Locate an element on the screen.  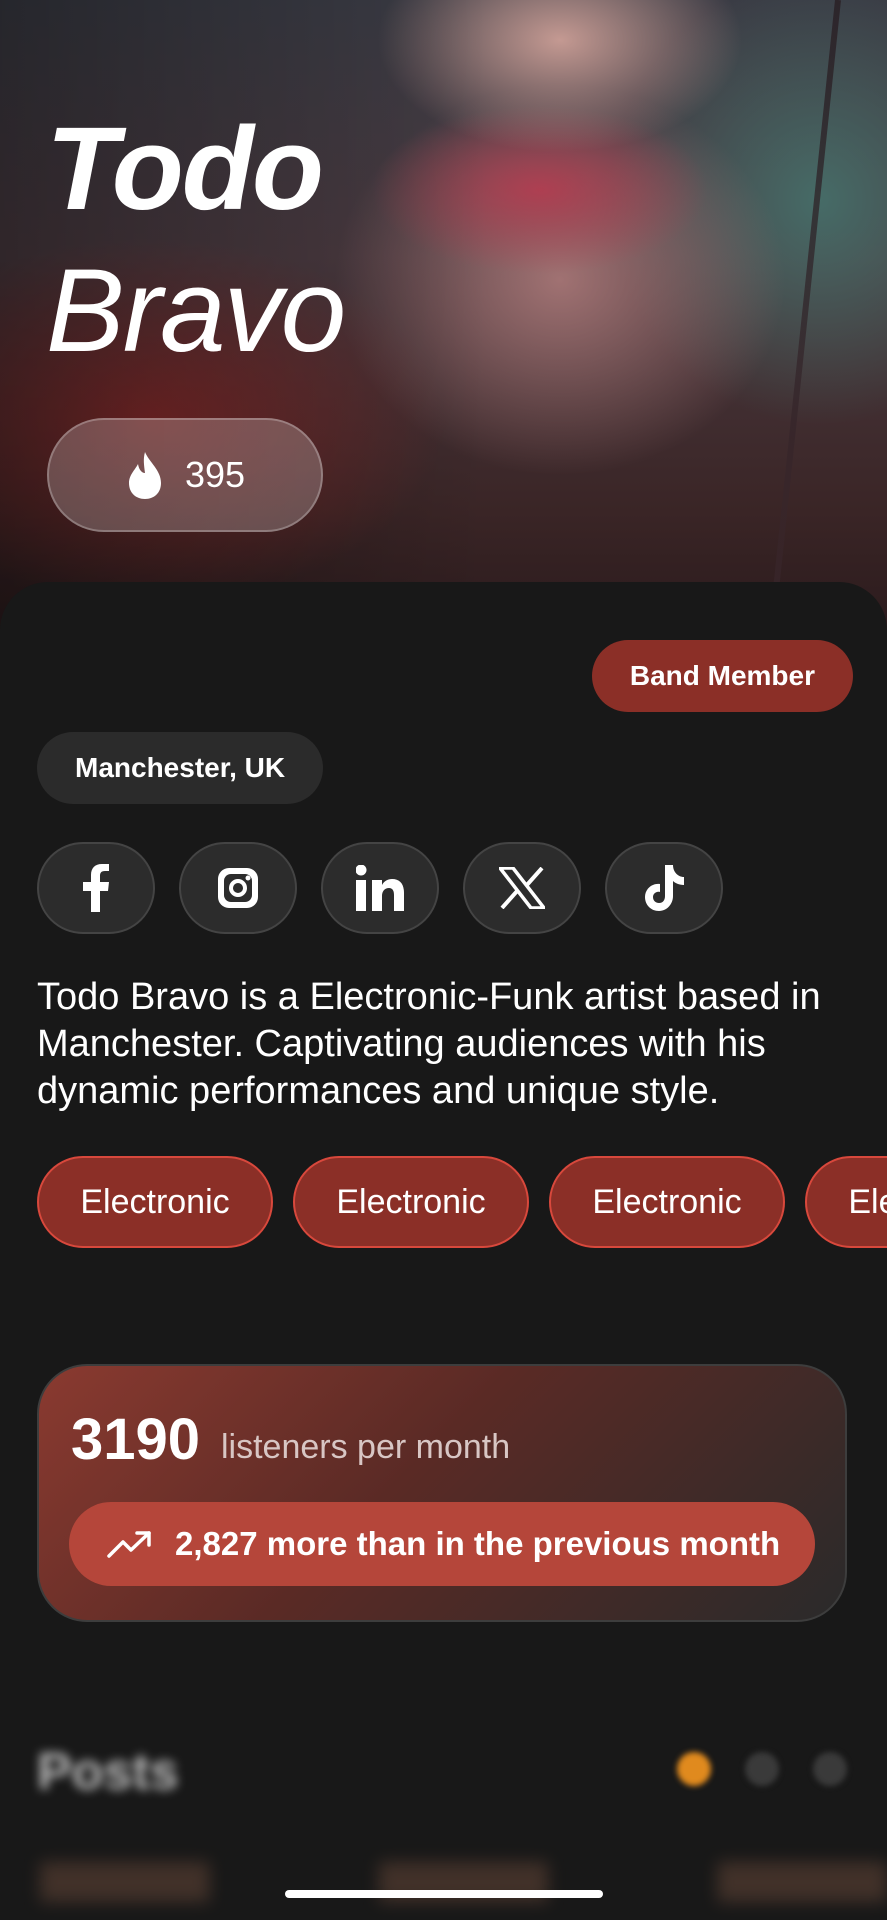
trend-text: 2,827 more than in the previous month is located at coordinates (478, 1543).